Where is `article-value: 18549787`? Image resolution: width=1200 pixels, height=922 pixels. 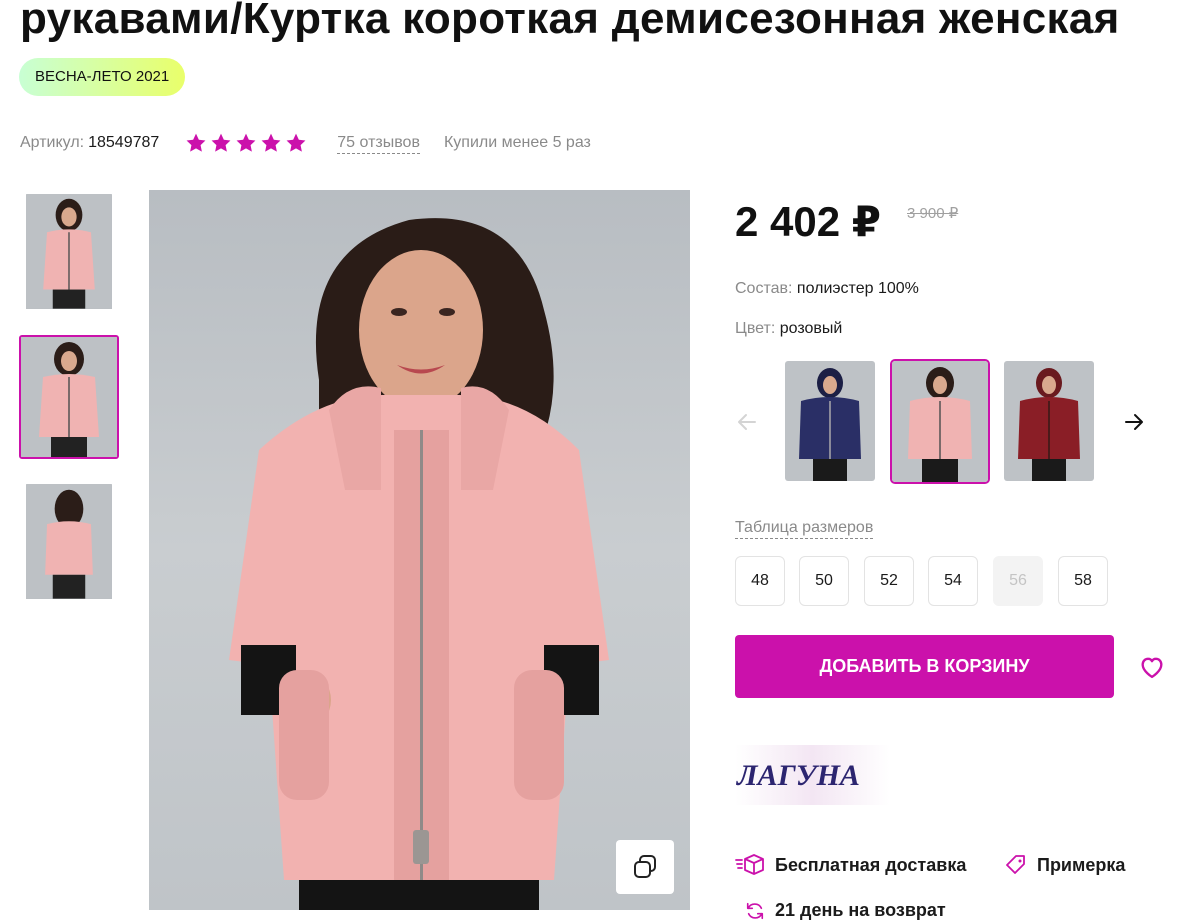
article-value: 18549787 is located at coordinates (124, 142).